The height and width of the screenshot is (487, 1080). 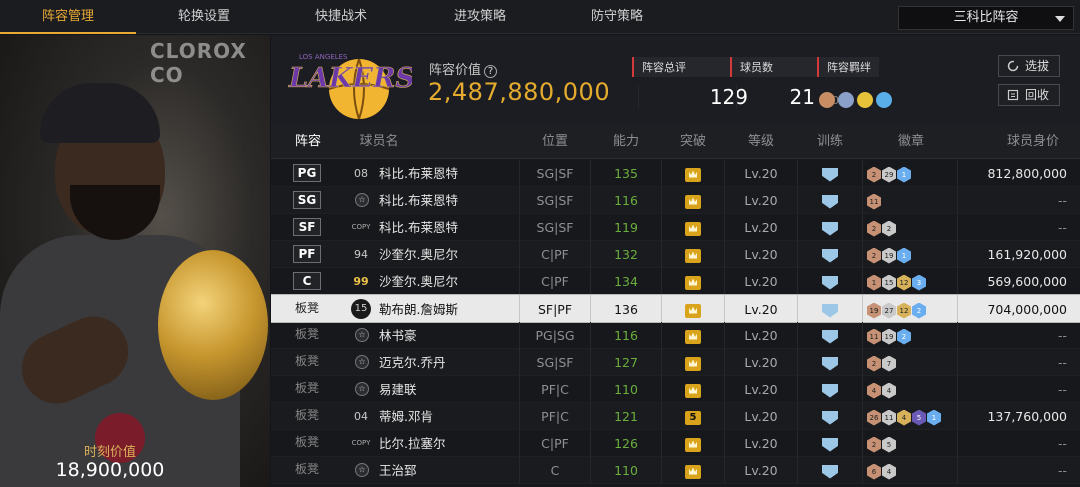 What do you see at coordinates (911, 142) in the screenshot?
I see `col-badges: 徽章` at bounding box center [911, 142].